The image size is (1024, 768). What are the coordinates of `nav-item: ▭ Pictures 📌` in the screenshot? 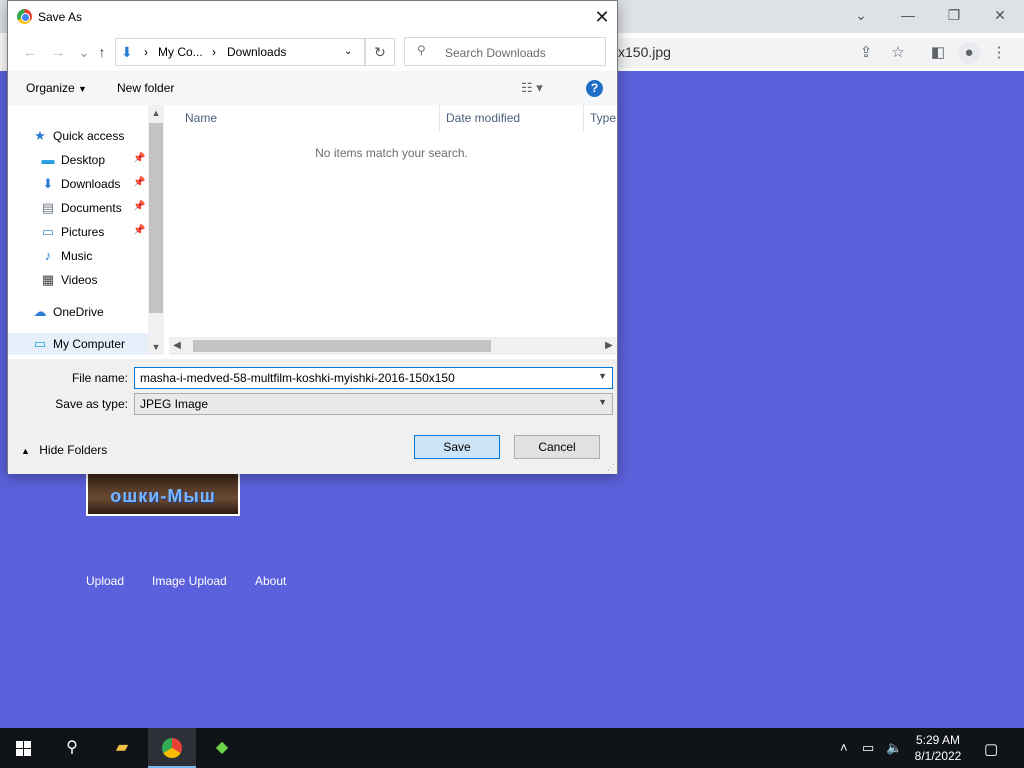 It's located at (78, 232).